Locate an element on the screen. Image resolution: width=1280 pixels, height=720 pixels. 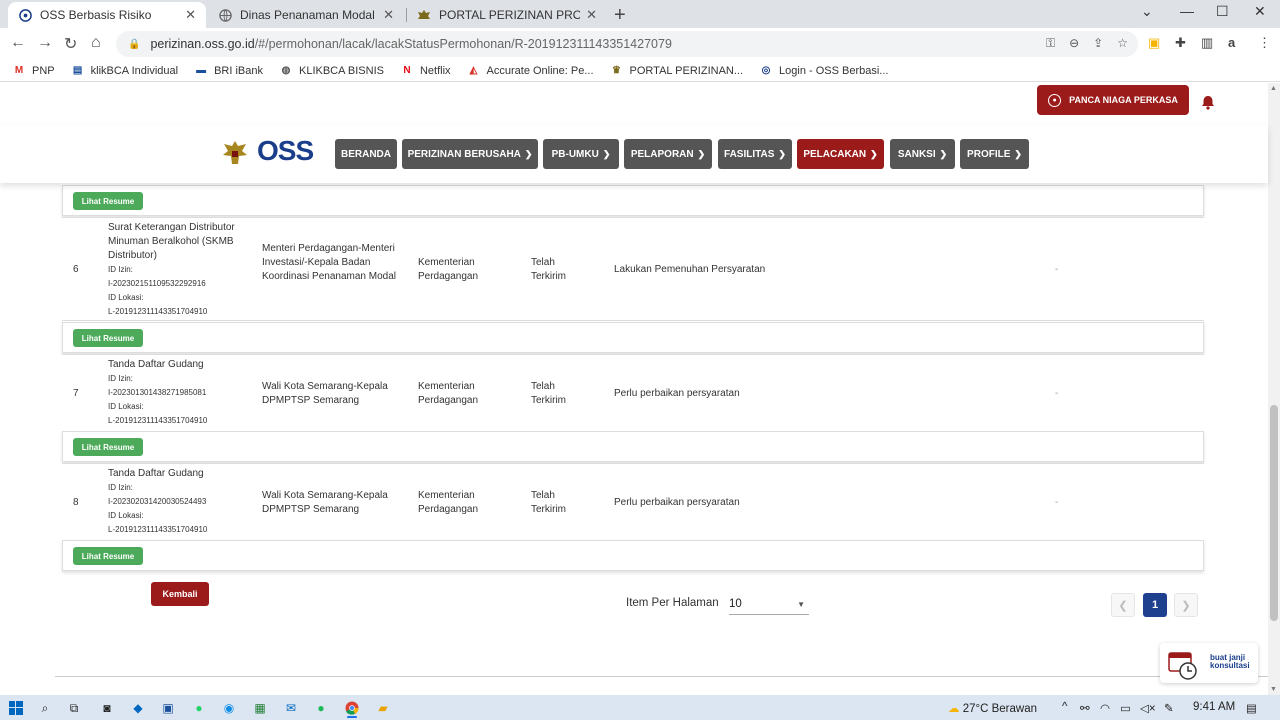
permit-name: Tanda Daftar Gudang is located at coordinates (156, 364).